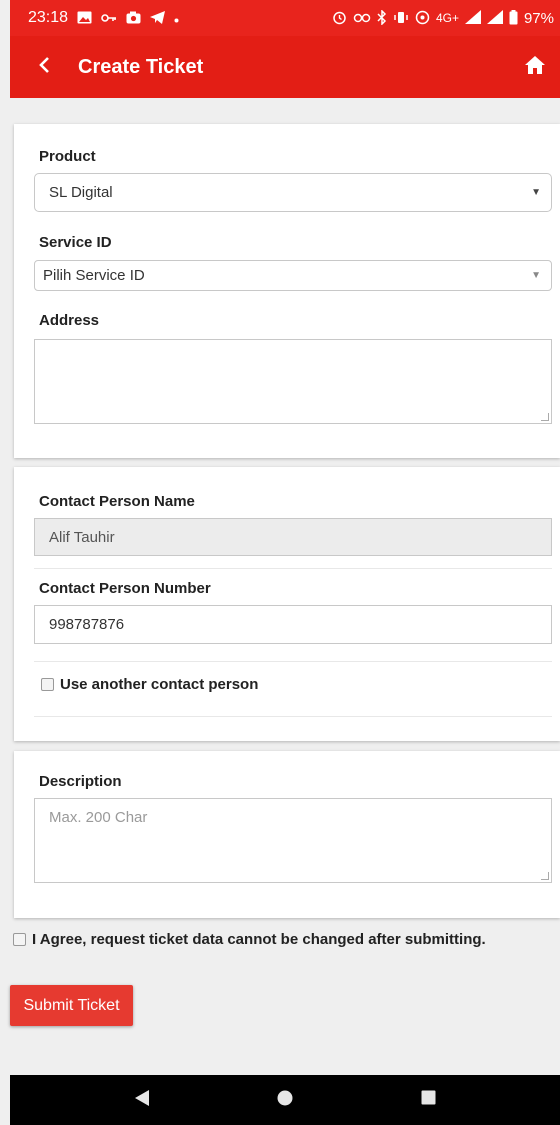  Describe the element at coordinates (293, 192) in the screenshot. I see `product-select: SL Digital ▼` at that location.